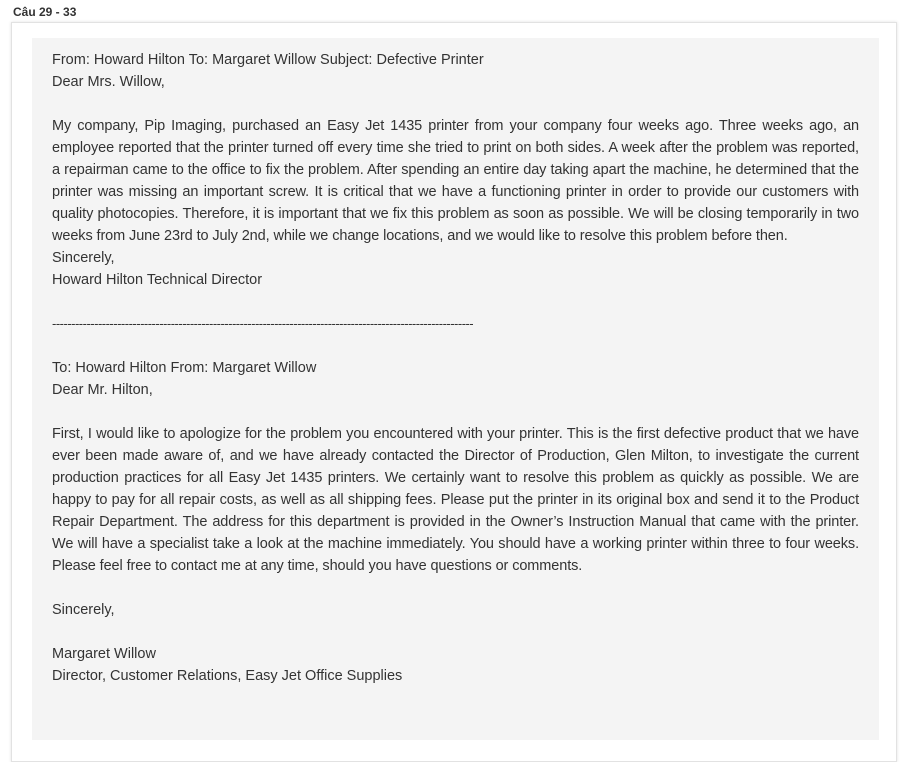 Image resolution: width=907 pixels, height=762 pixels. Describe the element at coordinates (83, 610) in the screenshot. I see `email2-closing: Sincerely,` at that location.